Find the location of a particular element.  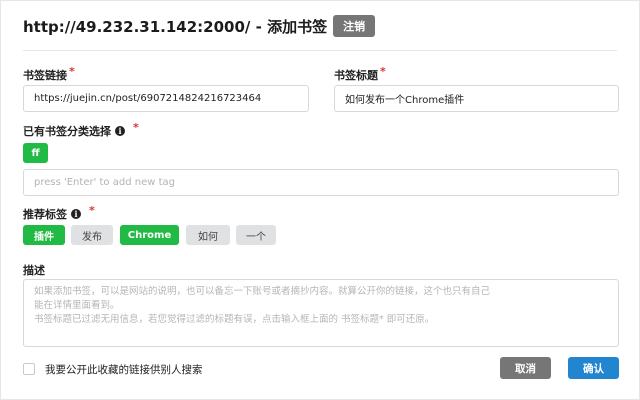

recommend-label: 推荐标签 i * is located at coordinates (59, 212).